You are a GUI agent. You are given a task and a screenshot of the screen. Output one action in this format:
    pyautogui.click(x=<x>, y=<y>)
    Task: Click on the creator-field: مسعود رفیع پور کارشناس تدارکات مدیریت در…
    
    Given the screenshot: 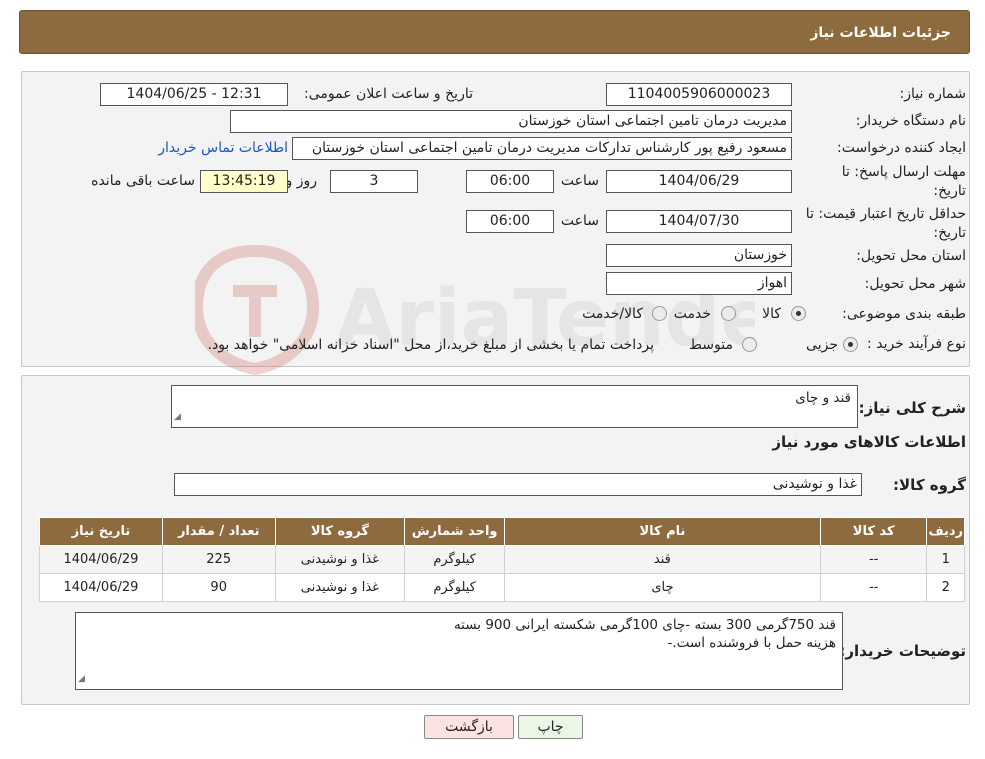 What is the action you would take?
    pyautogui.click(x=542, y=148)
    